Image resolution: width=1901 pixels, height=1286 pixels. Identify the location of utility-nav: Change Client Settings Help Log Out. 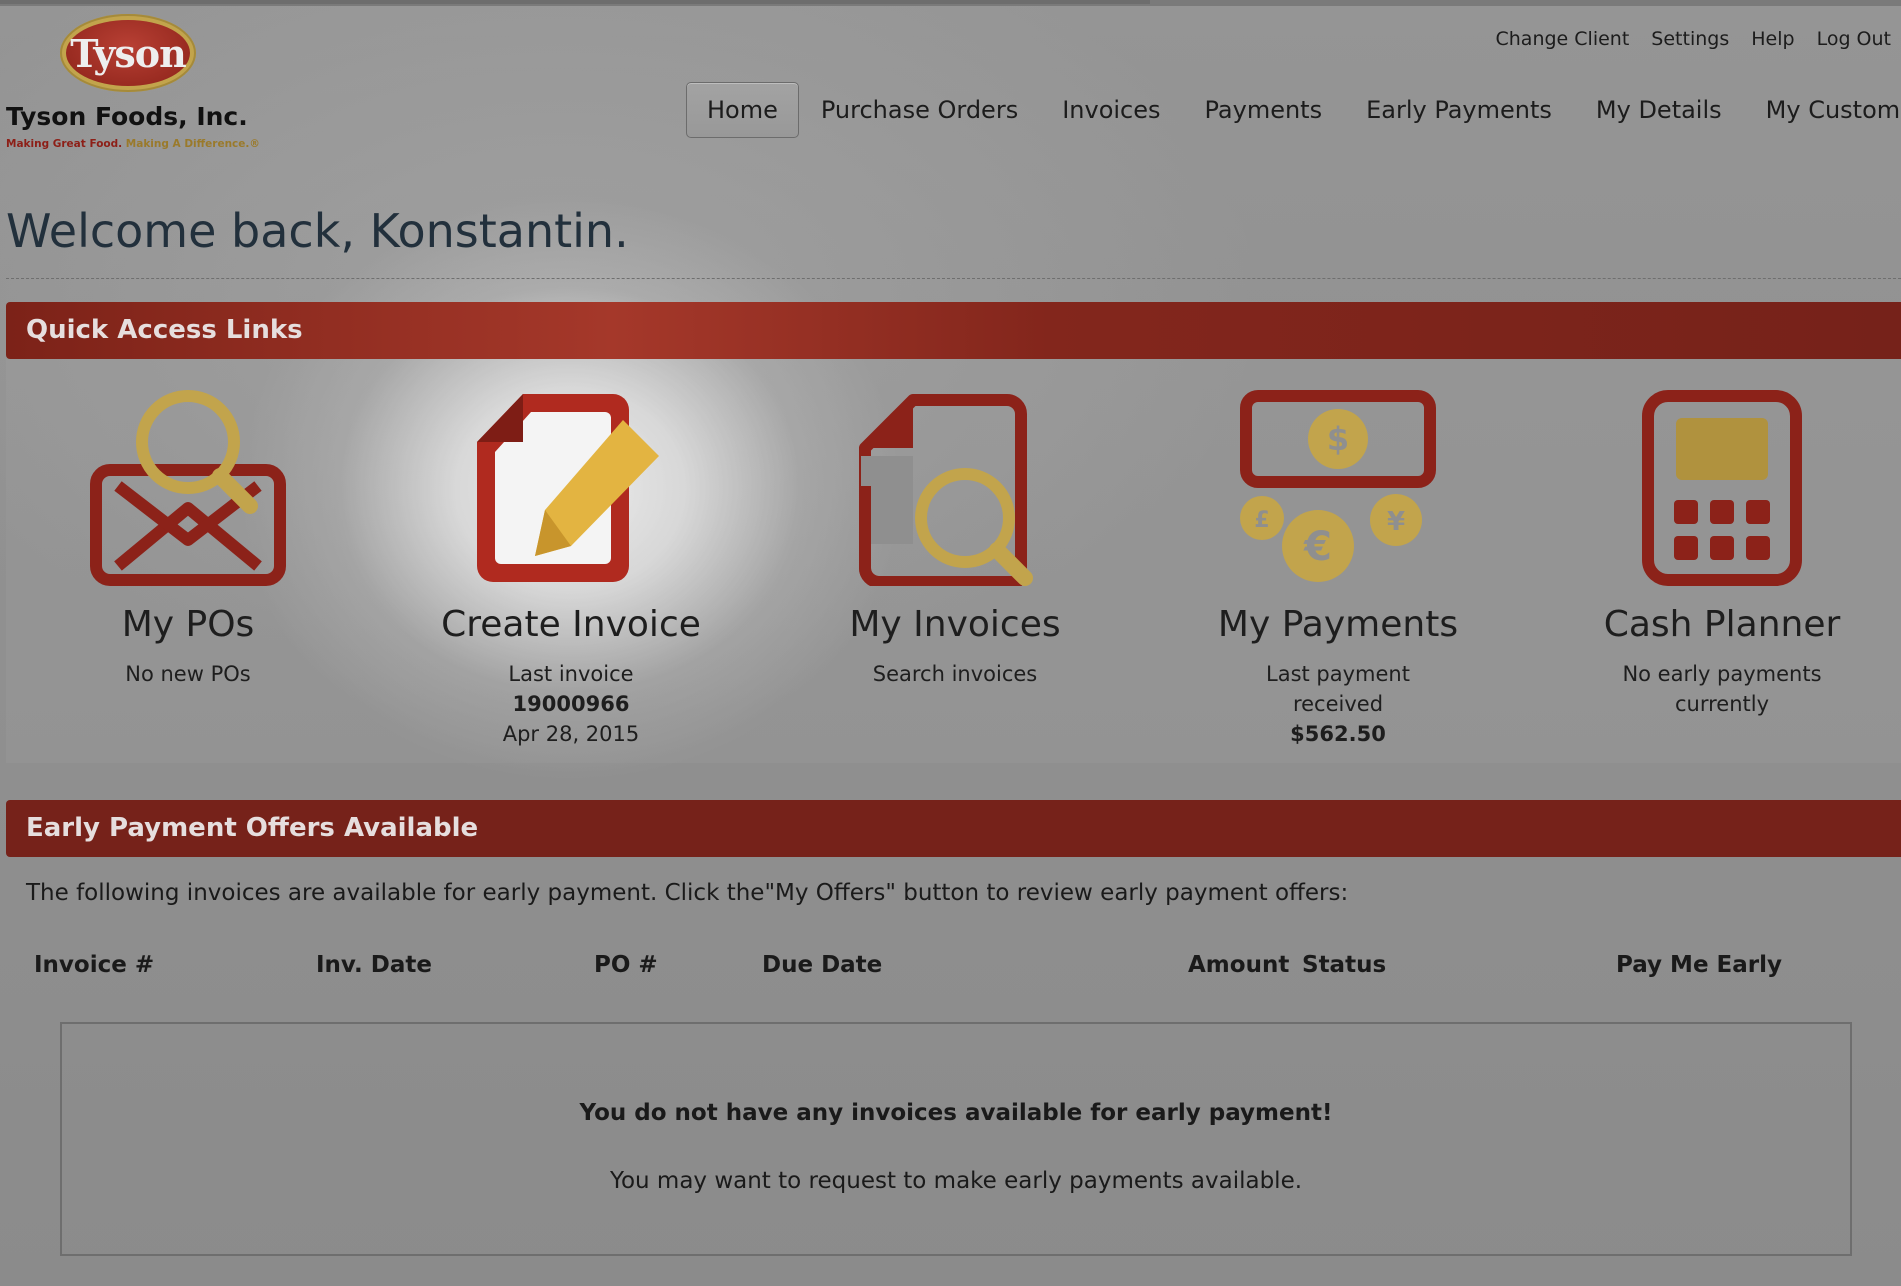
(1694, 39).